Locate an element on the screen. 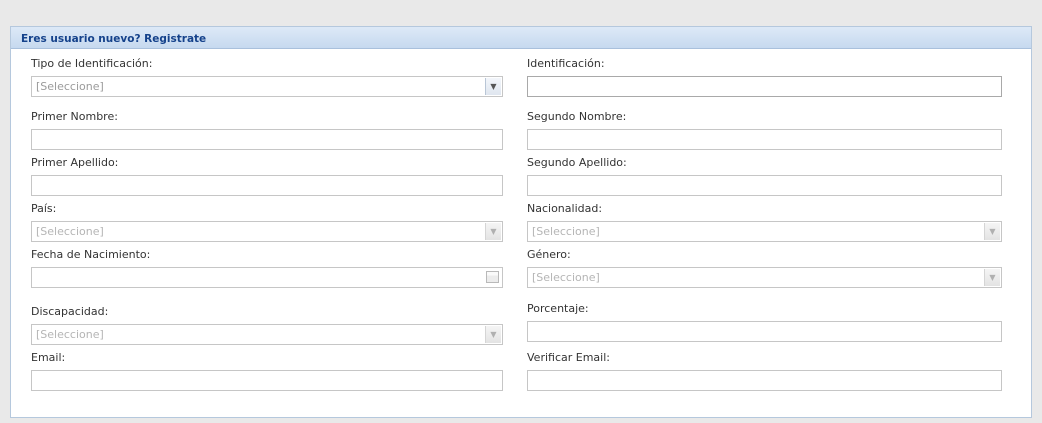 This screenshot has height=423, width=1042. field-primer-nombre: Primer Nombre: is located at coordinates (267, 130).